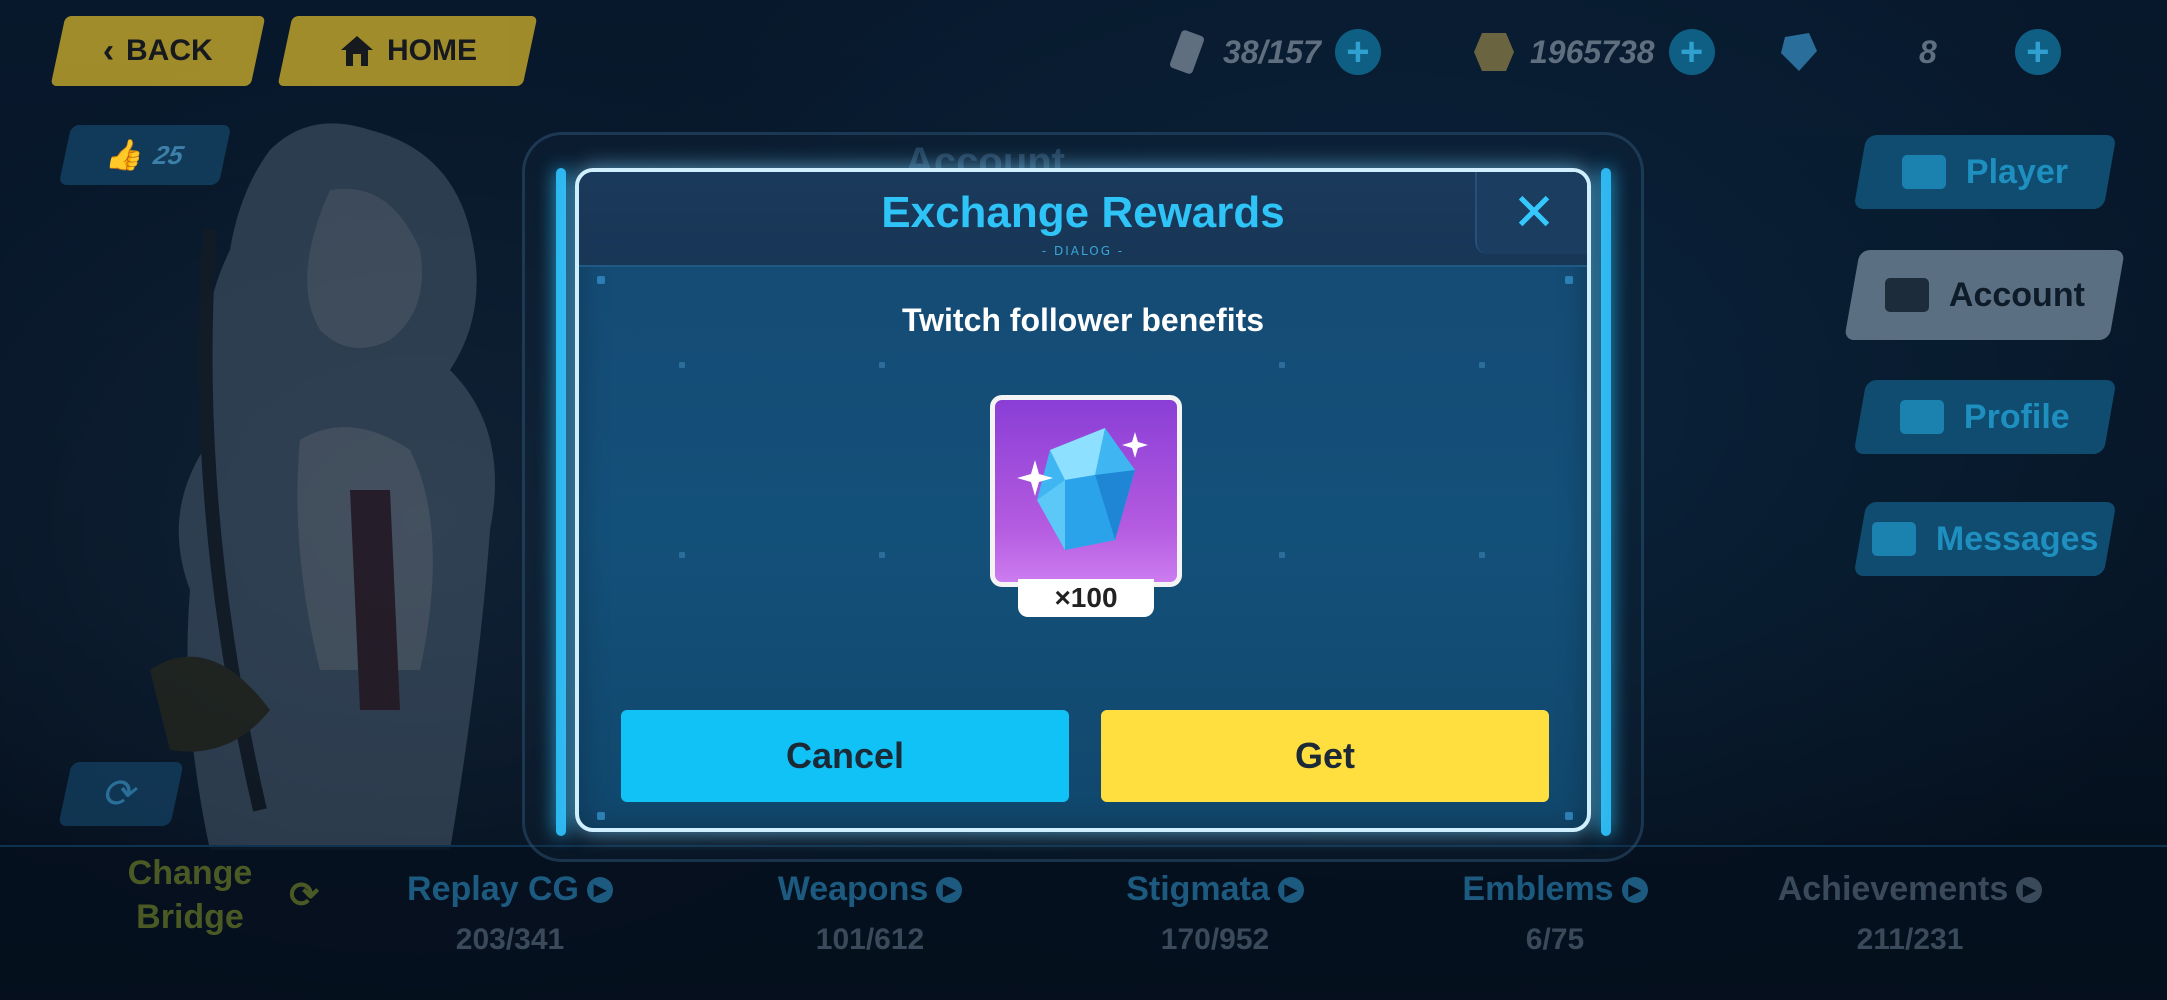  I want to click on like-badge: 👍 25, so click(145, 155).